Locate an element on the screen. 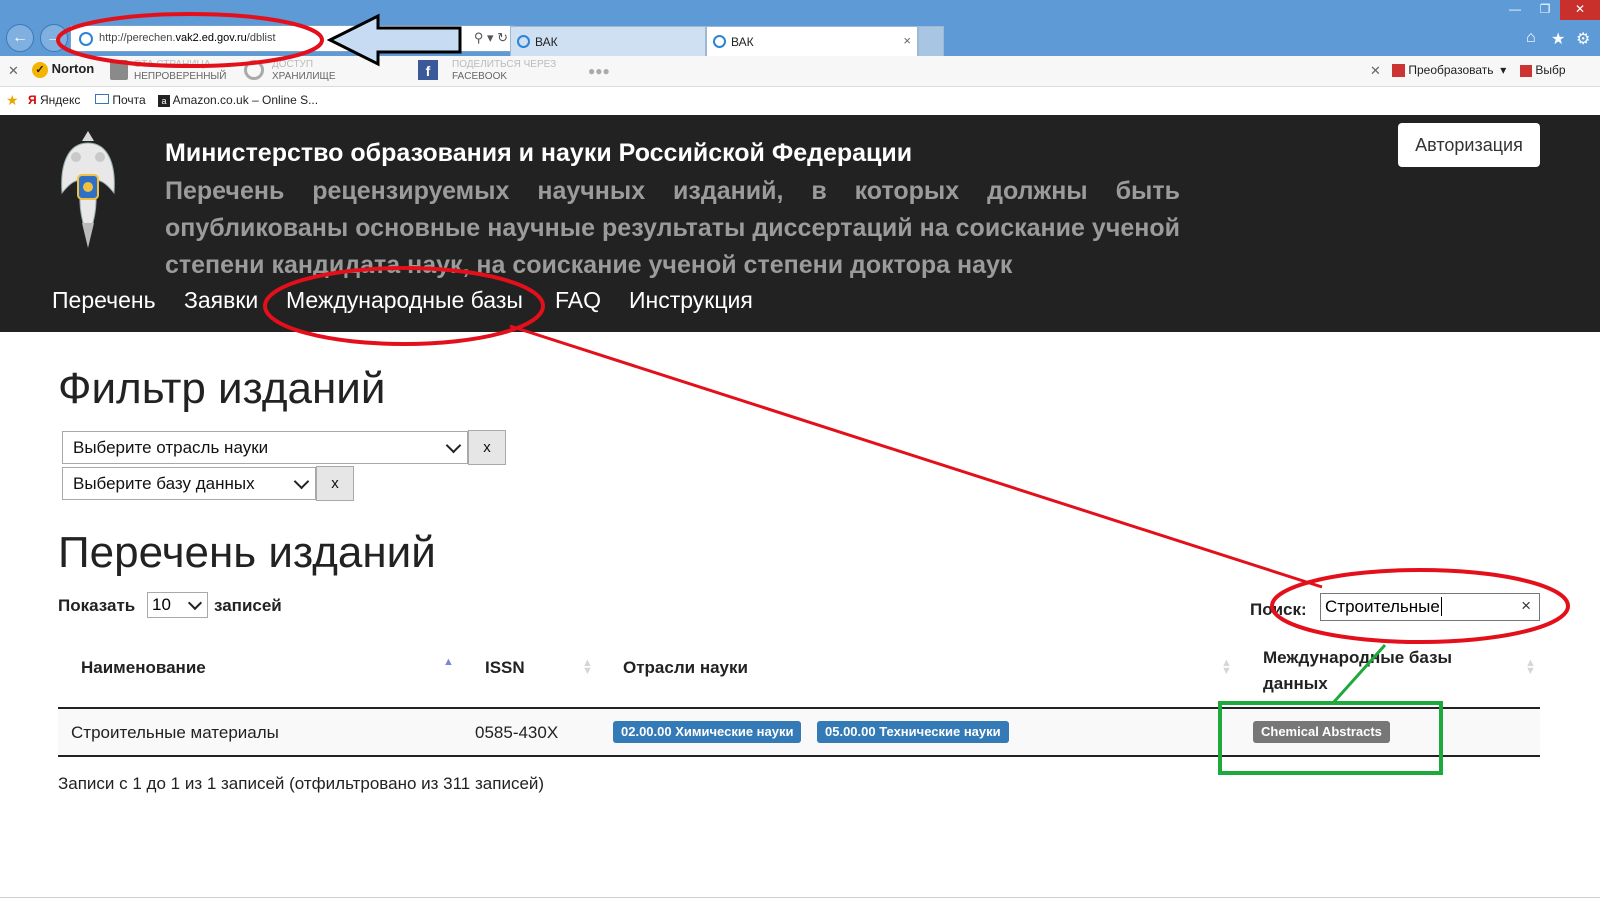 This screenshot has height=900, width=1600. filter-title: Фильтр изданий is located at coordinates (222, 388).